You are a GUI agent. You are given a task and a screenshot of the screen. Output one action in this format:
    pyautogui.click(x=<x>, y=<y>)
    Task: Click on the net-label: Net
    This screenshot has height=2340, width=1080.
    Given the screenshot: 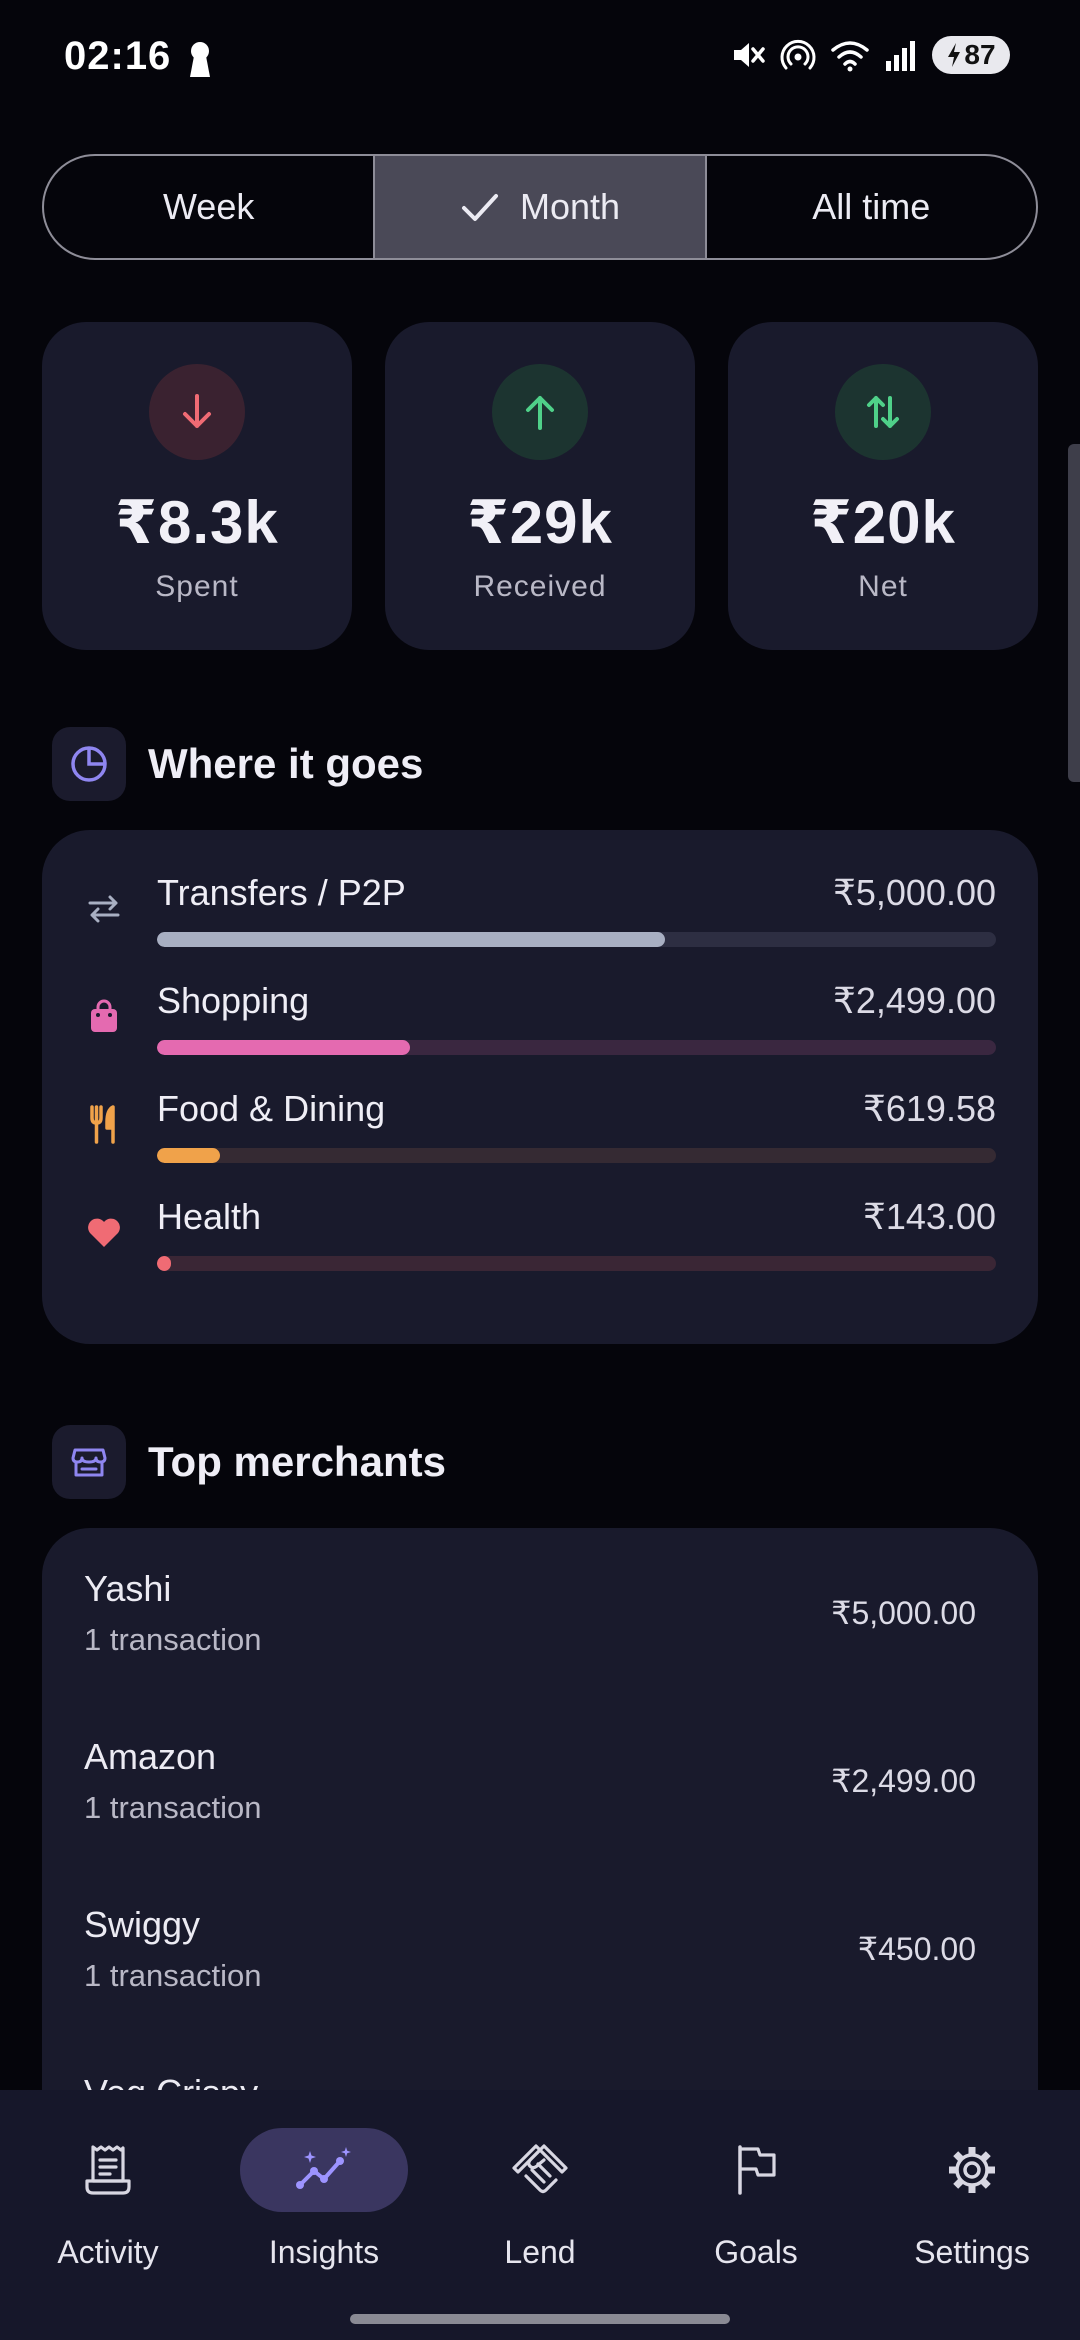 What is the action you would take?
    pyautogui.click(x=883, y=586)
    